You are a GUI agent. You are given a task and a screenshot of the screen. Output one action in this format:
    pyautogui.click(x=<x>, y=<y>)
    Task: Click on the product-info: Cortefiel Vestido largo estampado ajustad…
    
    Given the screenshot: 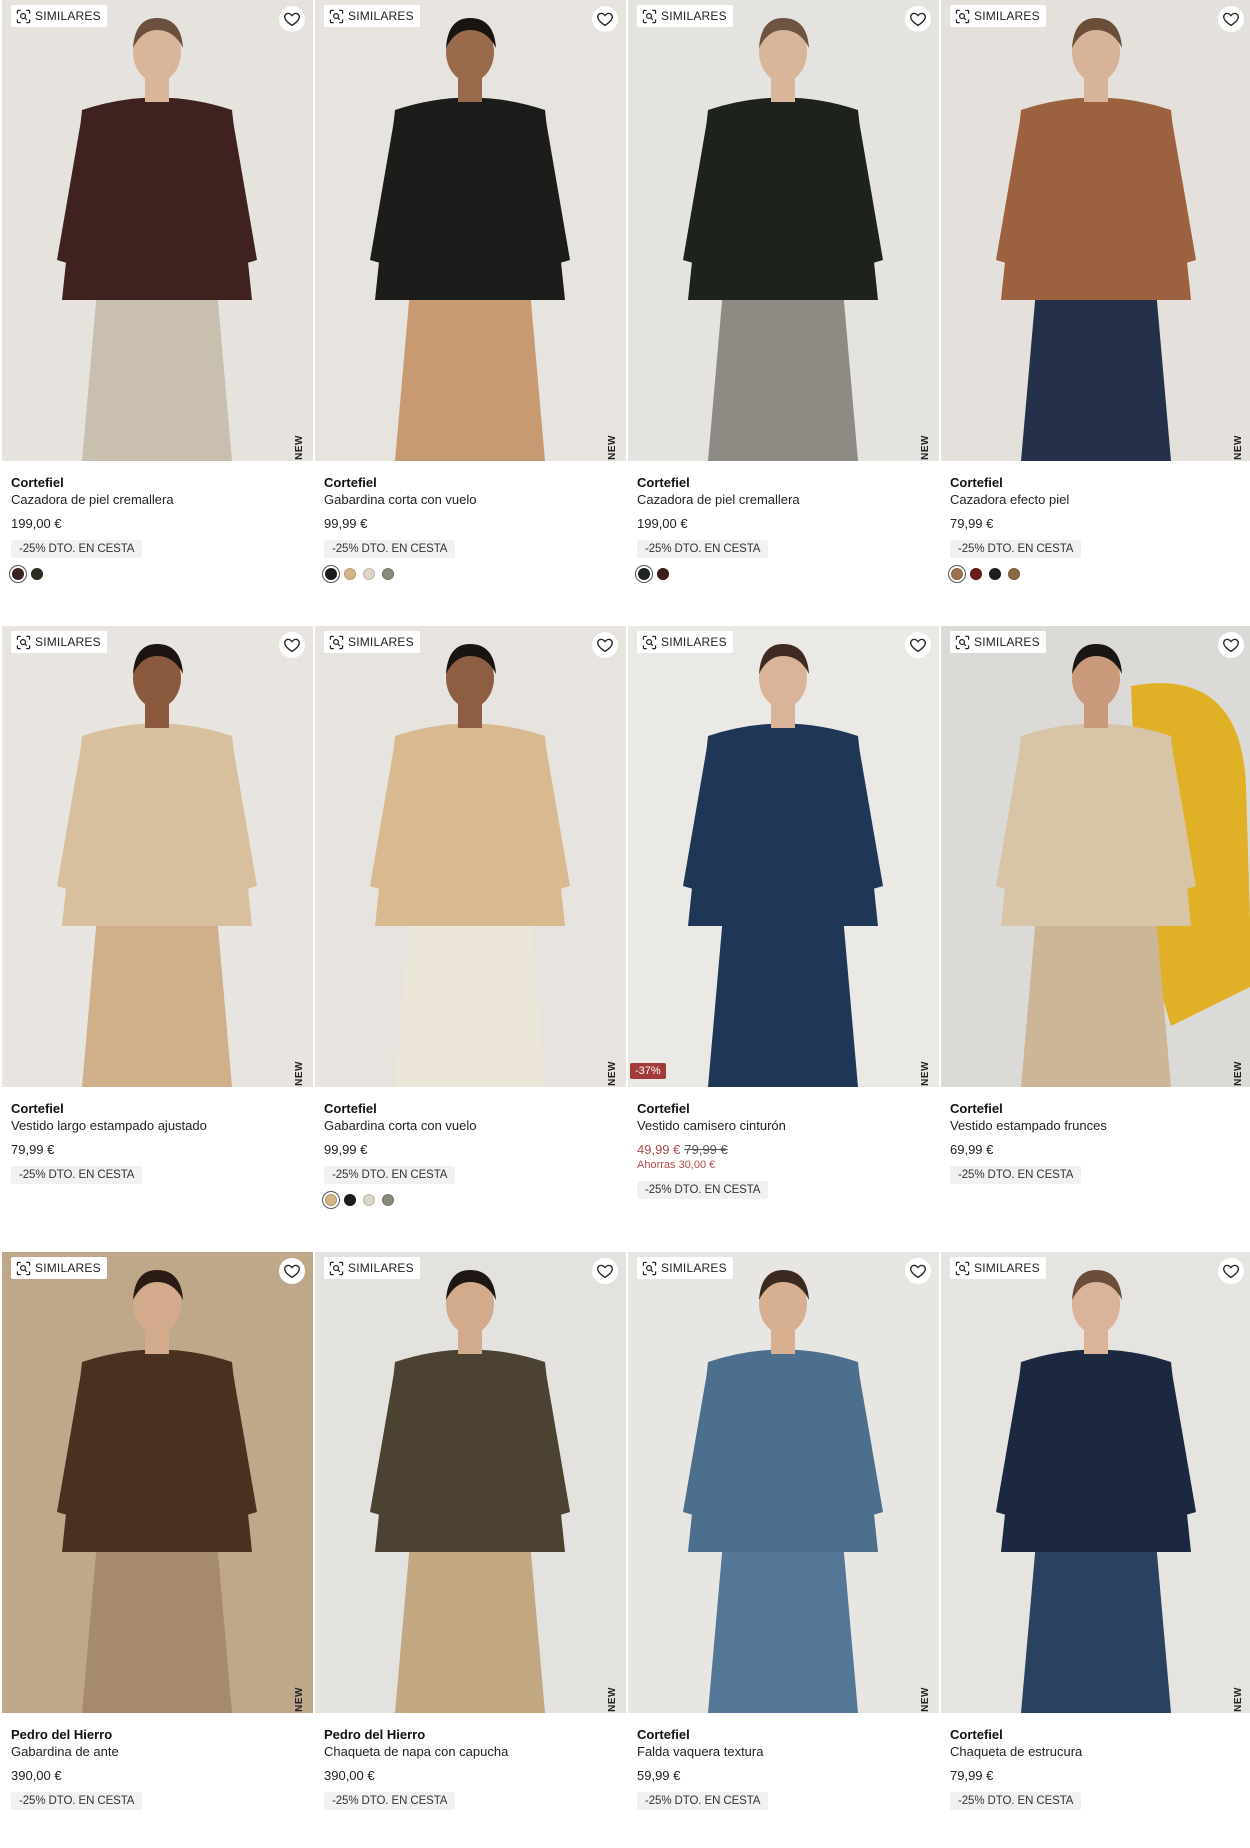 What is the action you would take?
    pyautogui.click(x=157, y=1135)
    